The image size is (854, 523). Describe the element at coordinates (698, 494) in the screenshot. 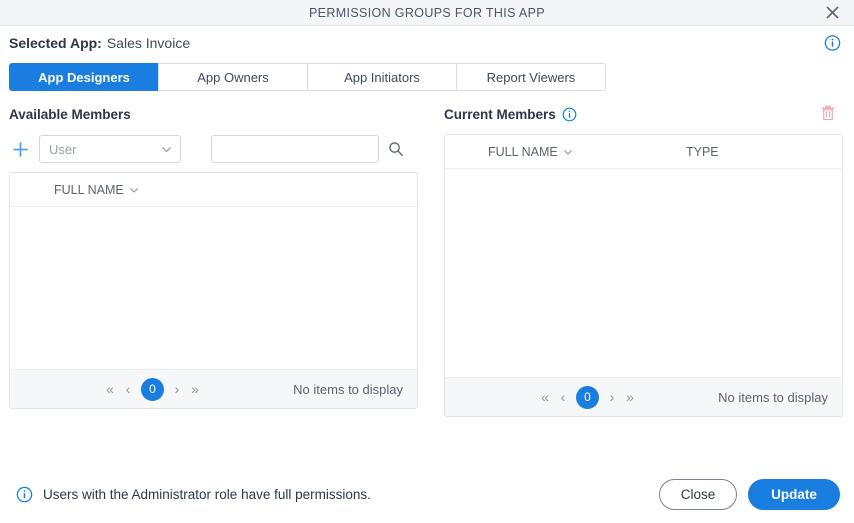

I see `close-button: Close` at that location.